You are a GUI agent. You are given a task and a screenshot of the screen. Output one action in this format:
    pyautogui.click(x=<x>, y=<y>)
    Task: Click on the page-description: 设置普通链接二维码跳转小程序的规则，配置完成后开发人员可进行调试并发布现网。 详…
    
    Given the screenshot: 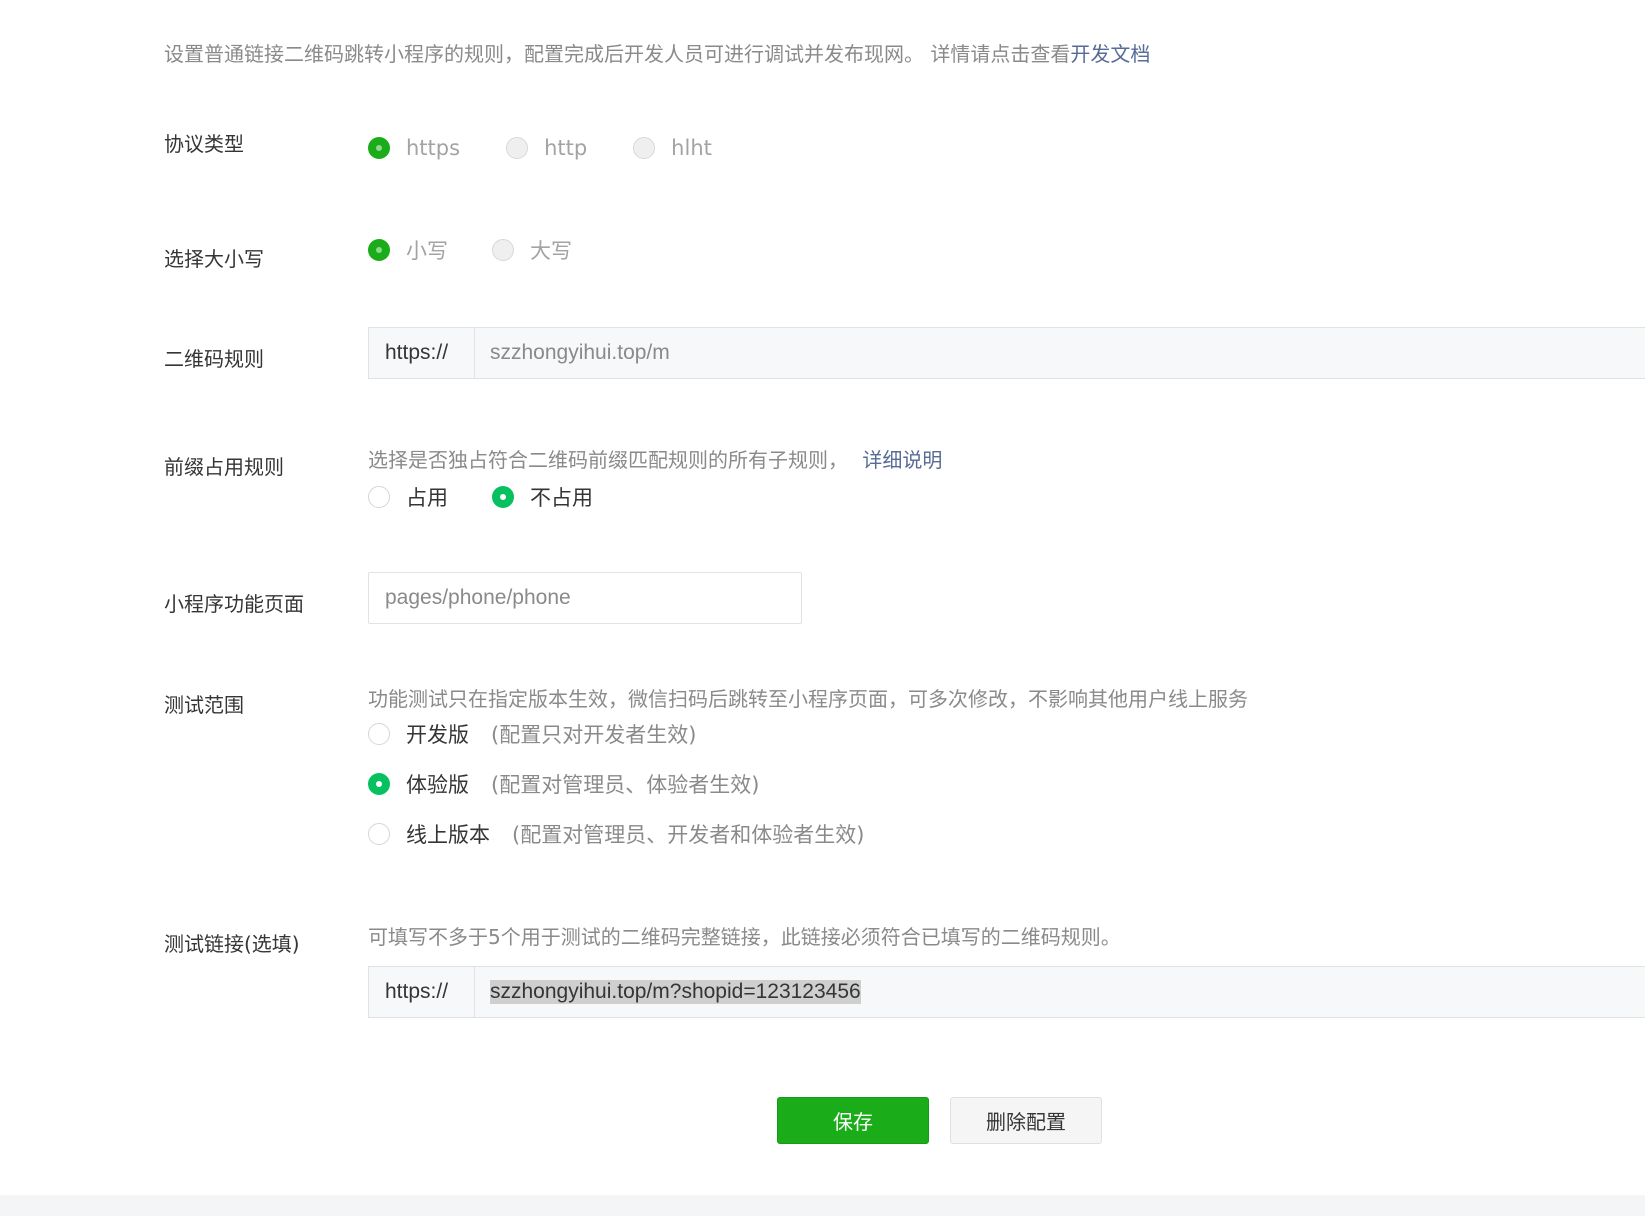 What is the action you would take?
    pyautogui.click(x=657, y=52)
    